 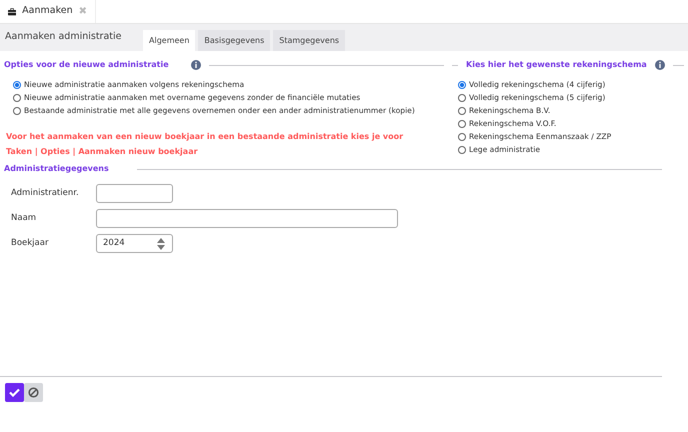 I want to click on cancel-button, so click(x=33, y=392).